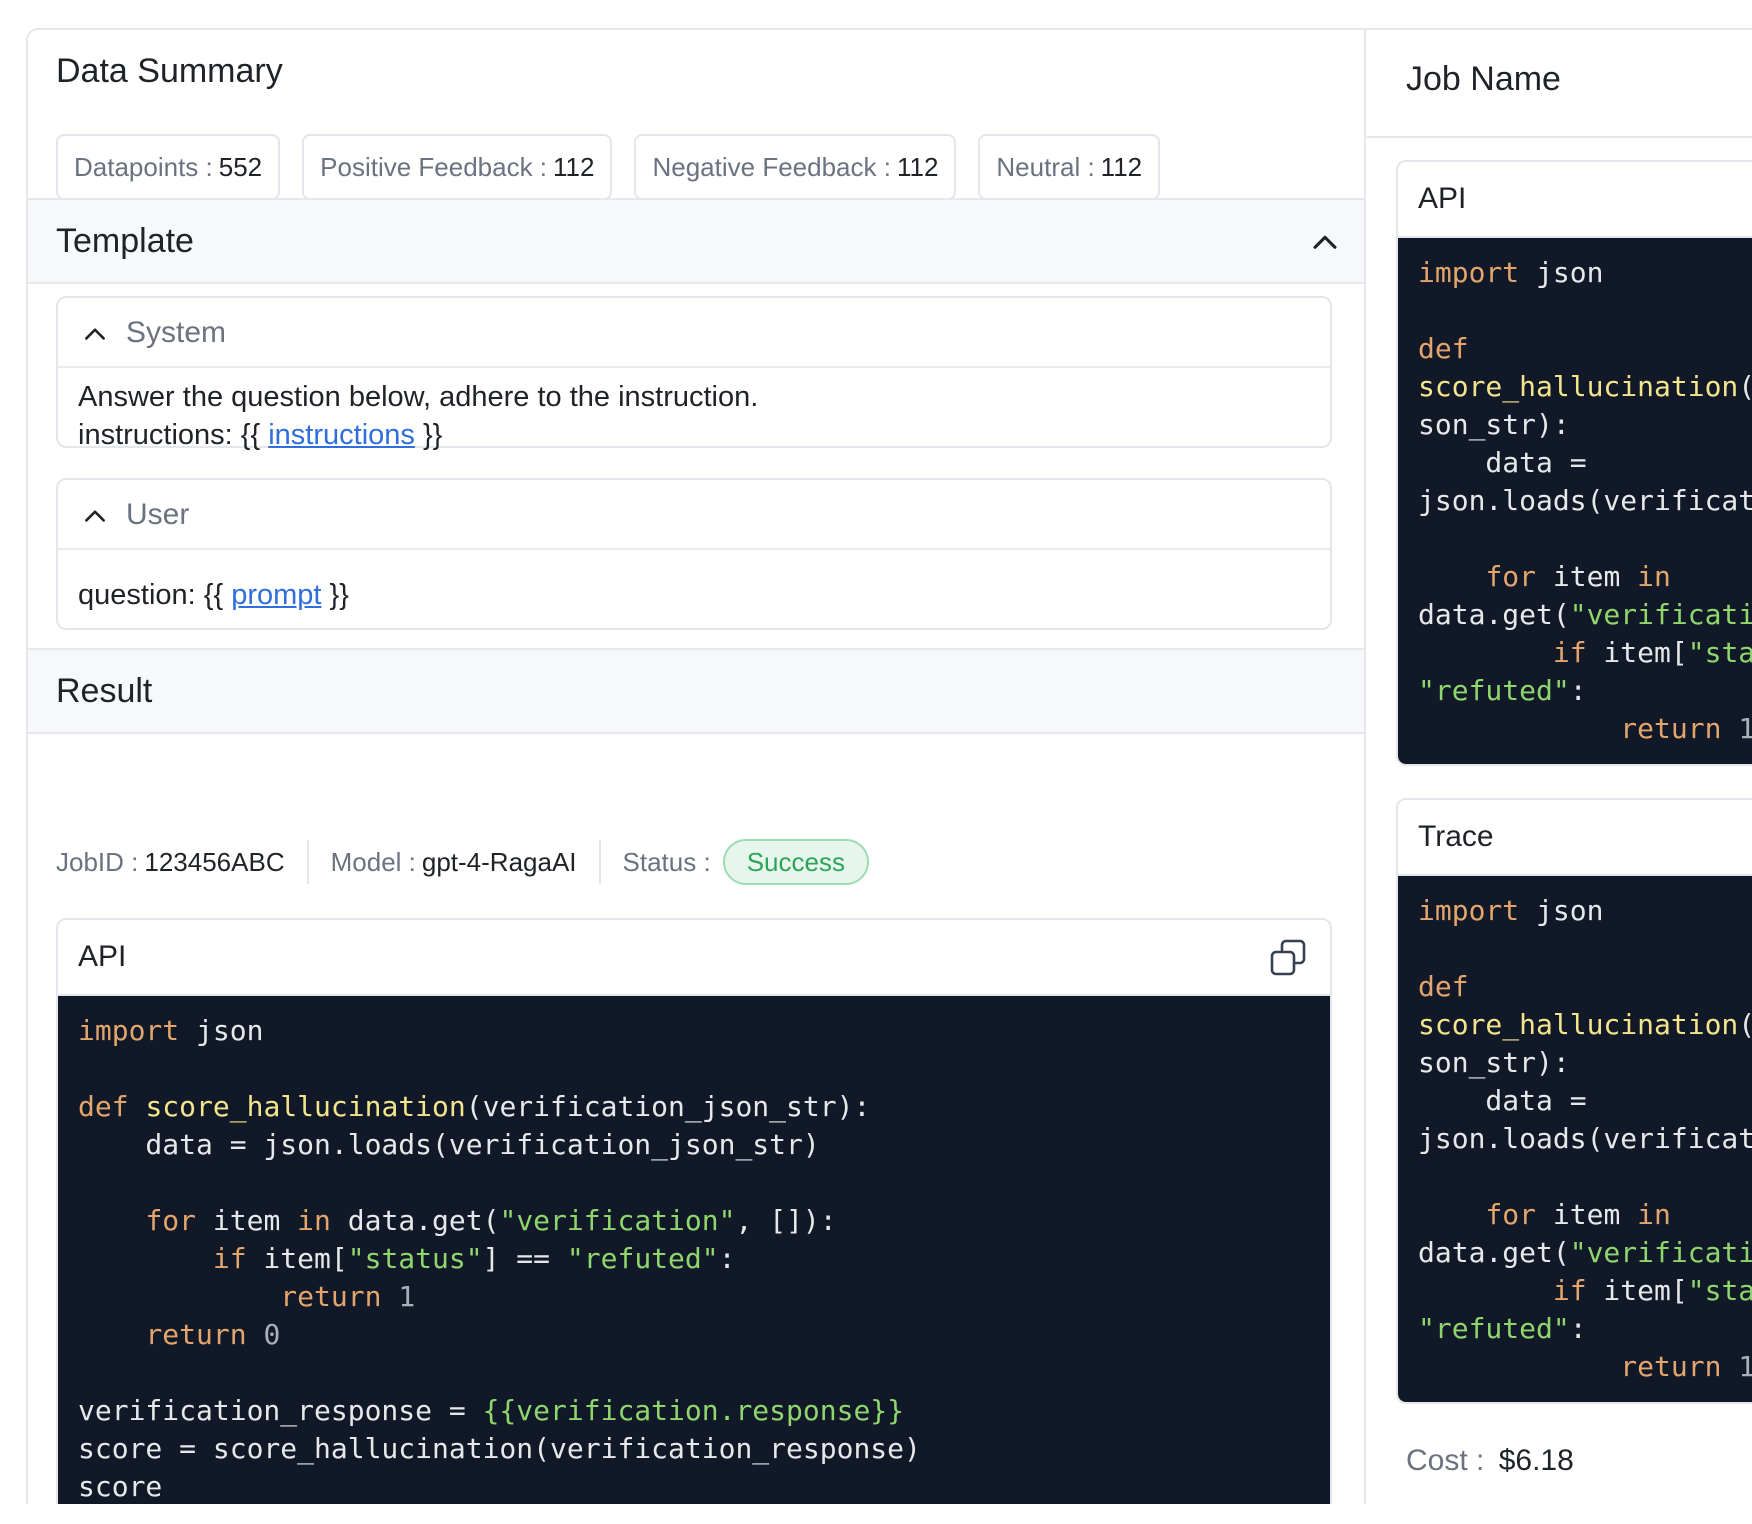 The height and width of the screenshot is (1524, 1752). Describe the element at coordinates (771, 166) in the screenshot. I see `stat-label: Negative Feedback :` at that location.